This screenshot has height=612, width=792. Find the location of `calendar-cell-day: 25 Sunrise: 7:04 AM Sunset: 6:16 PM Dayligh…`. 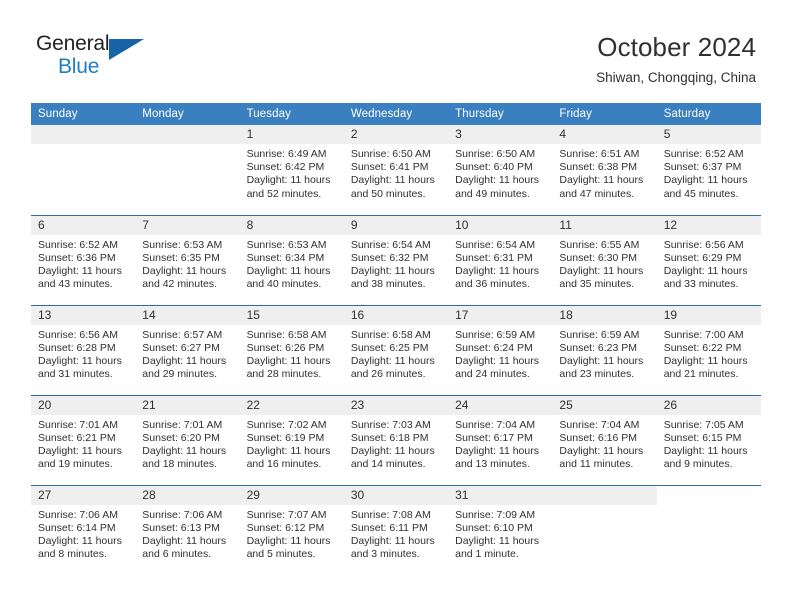

calendar-cell-day: 25 Sunrise: 7:04 AM Sunset: 6:16 PM Dayligh… is located at coordinates (604, 439).